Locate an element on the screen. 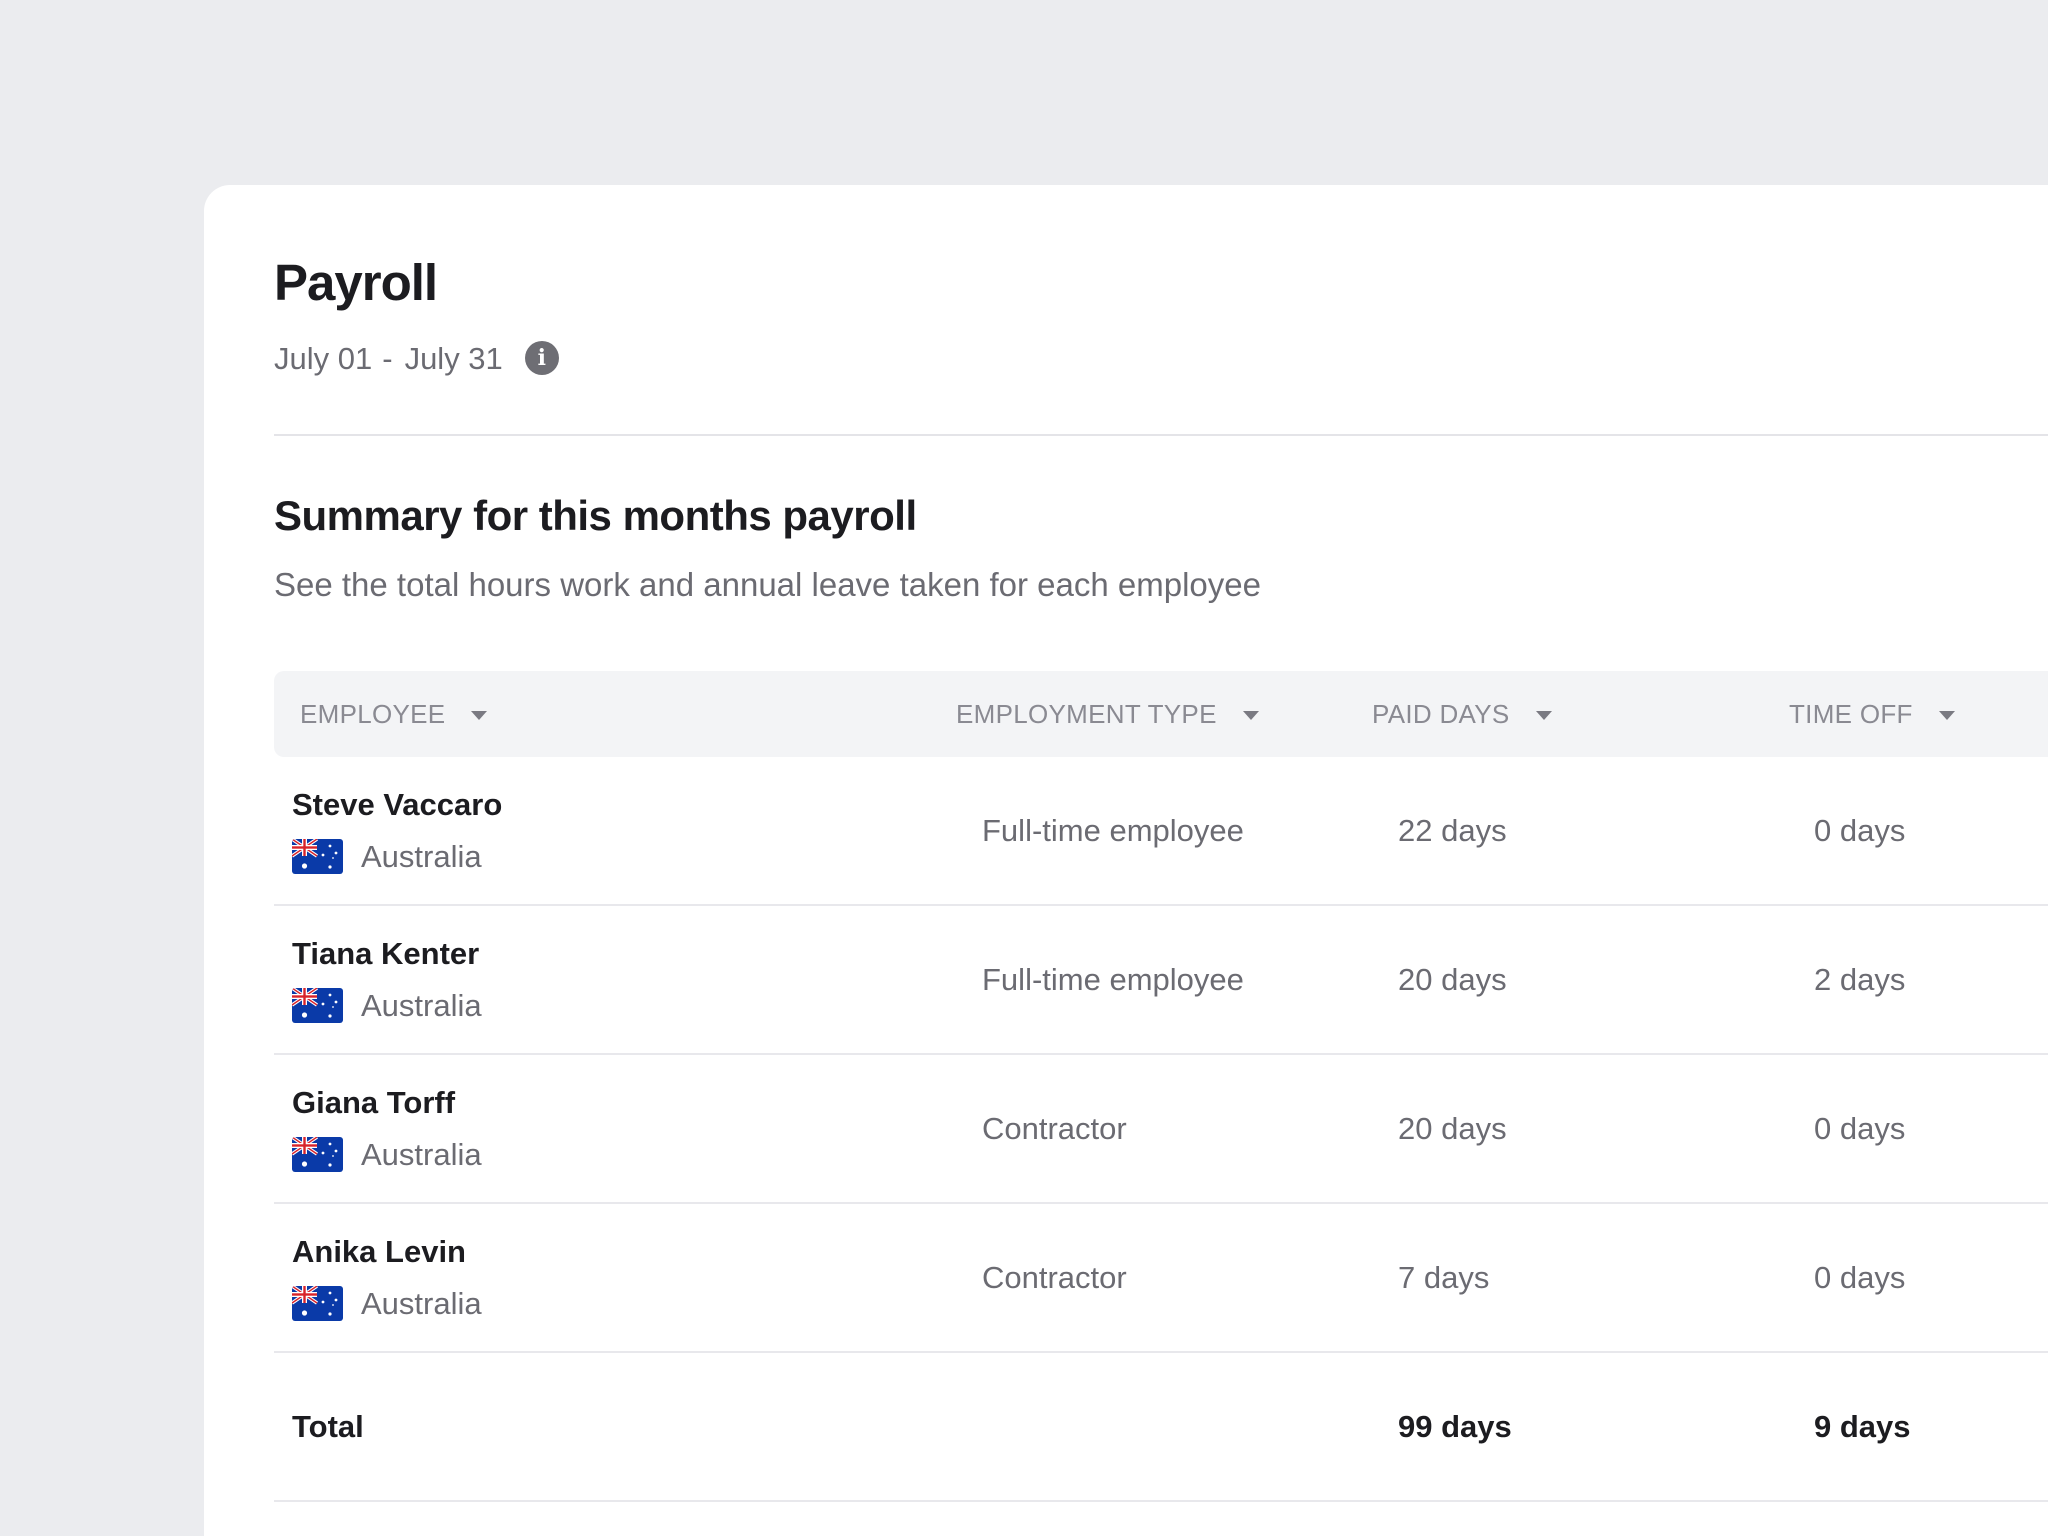 This screenshot has height=1536, width=2048. column-header-employment-type: EMPLOYMENT TYPE is located at coordinates (1107, 714).